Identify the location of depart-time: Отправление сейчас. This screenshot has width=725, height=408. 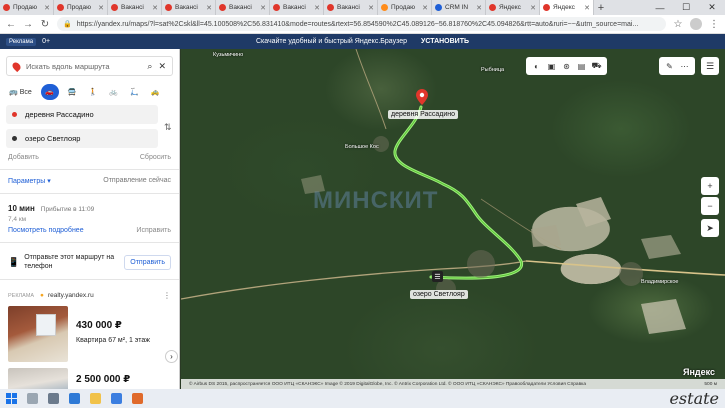
(137, 181).